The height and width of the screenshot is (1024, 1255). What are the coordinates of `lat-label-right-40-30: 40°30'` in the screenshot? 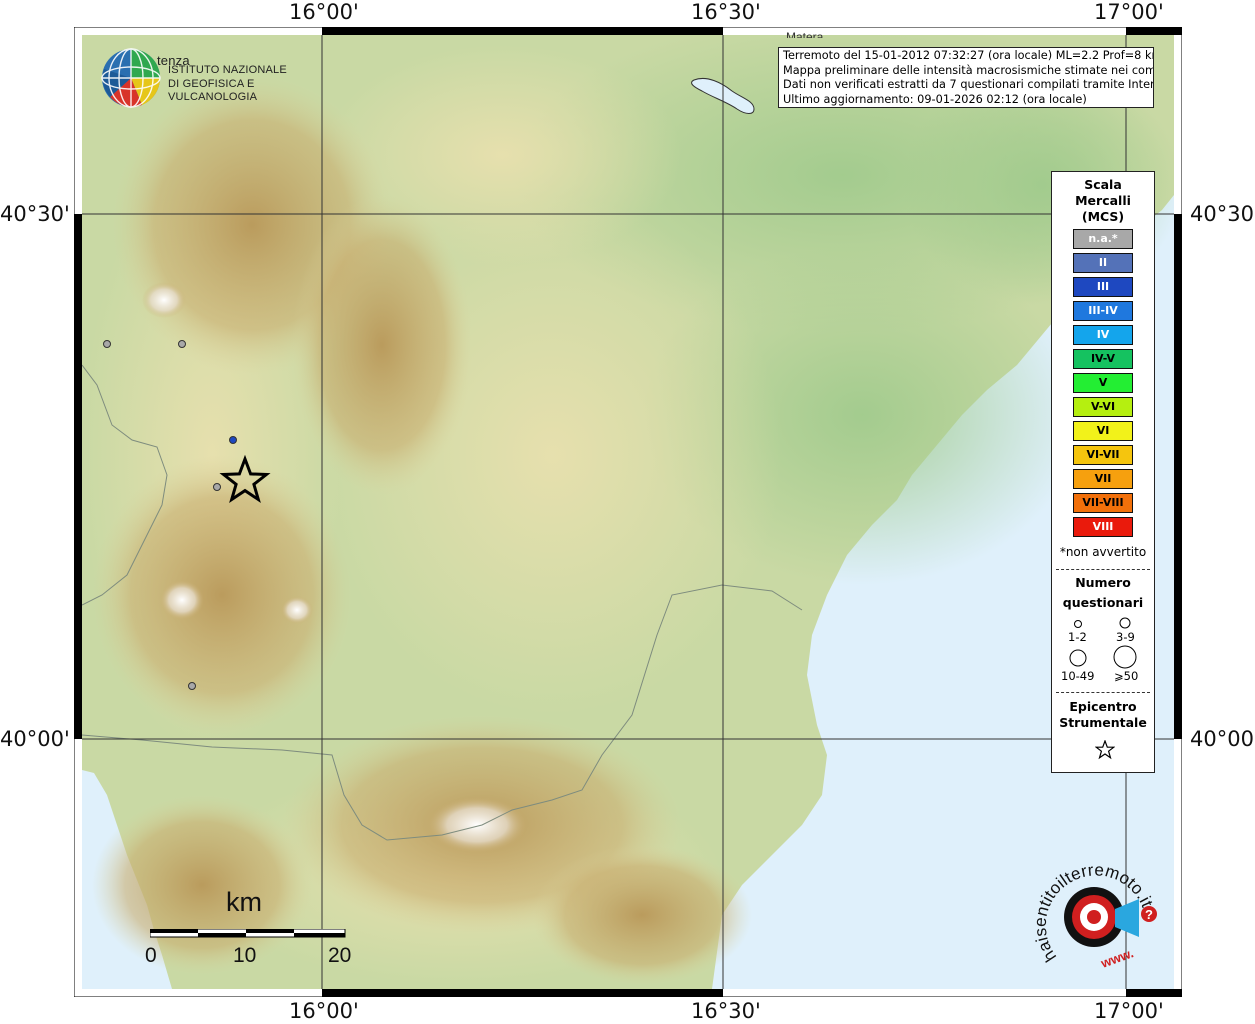 It's located at (1222, 214).